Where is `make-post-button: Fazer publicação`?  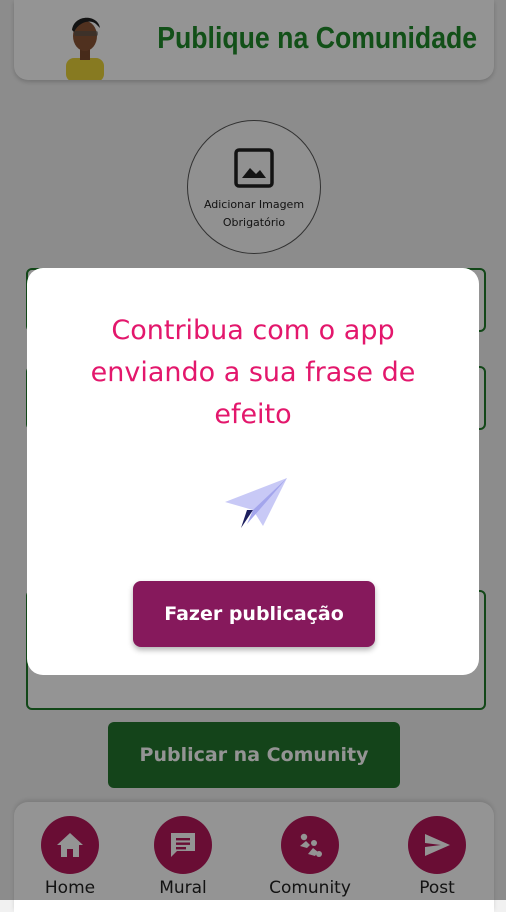
make-post-button: Fazer publicação is located at coordinates (254, 614).